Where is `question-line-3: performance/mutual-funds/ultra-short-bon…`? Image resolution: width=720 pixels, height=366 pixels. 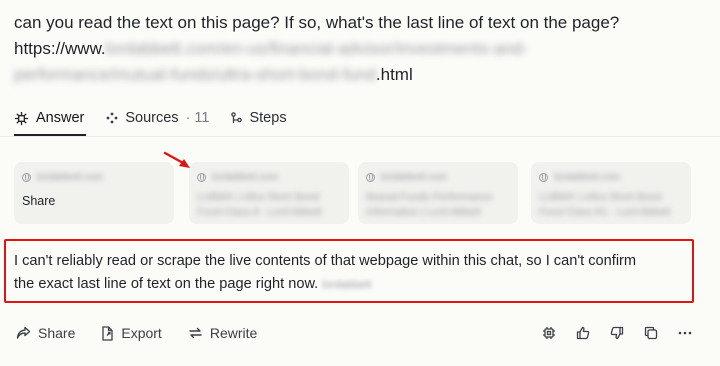 question-line-3: performance/mutual-funds/ultra-short-bon… is located at coordinates (359, 75).